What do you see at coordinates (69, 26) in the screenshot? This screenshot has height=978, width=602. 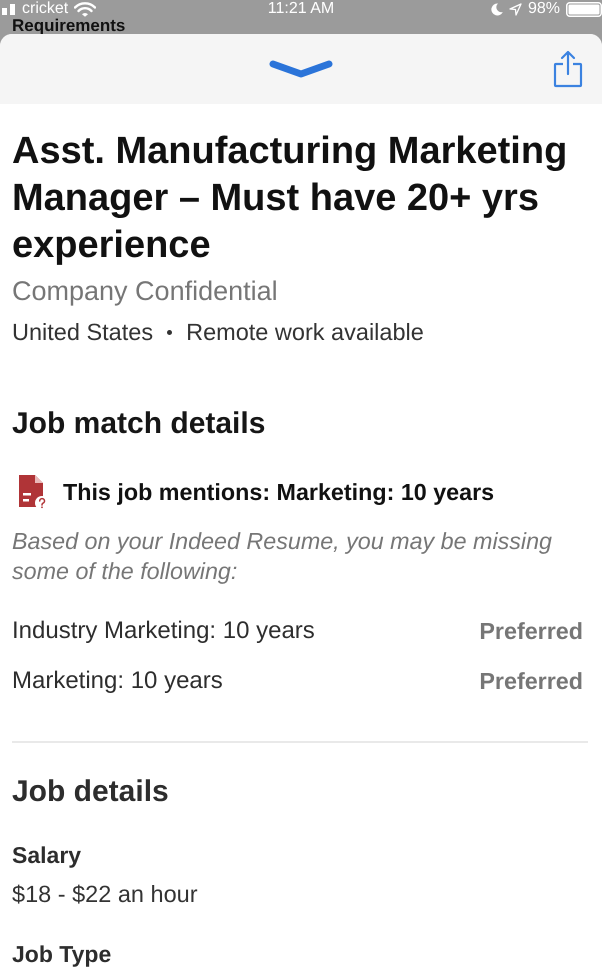 I see `page-heading: Requirements` at bounding box center [69, 26].